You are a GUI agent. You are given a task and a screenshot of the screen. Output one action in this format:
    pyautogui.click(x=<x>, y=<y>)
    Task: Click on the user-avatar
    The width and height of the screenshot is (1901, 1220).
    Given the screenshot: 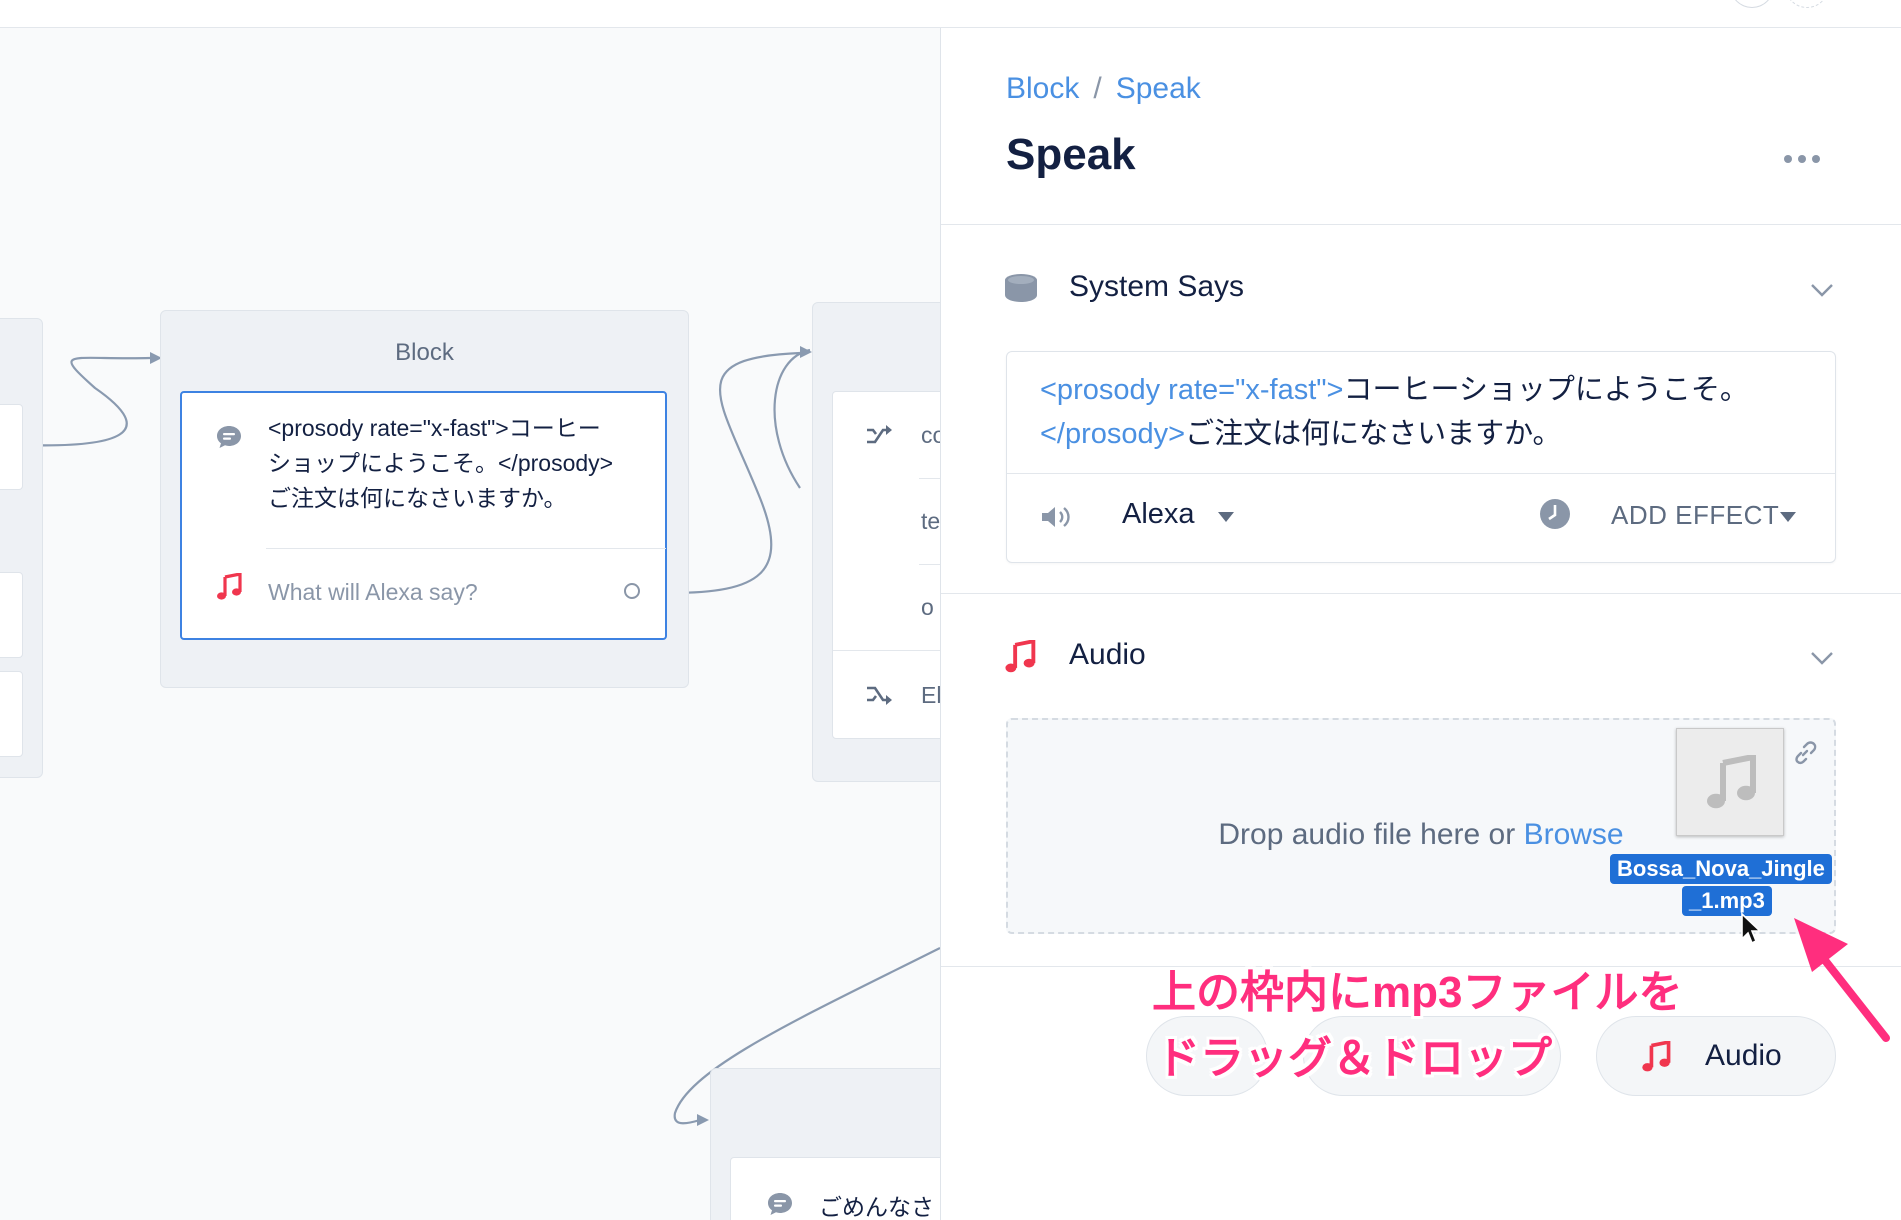 What is the action you would take?
    pyautogui.click(x=1752, y=4)
    